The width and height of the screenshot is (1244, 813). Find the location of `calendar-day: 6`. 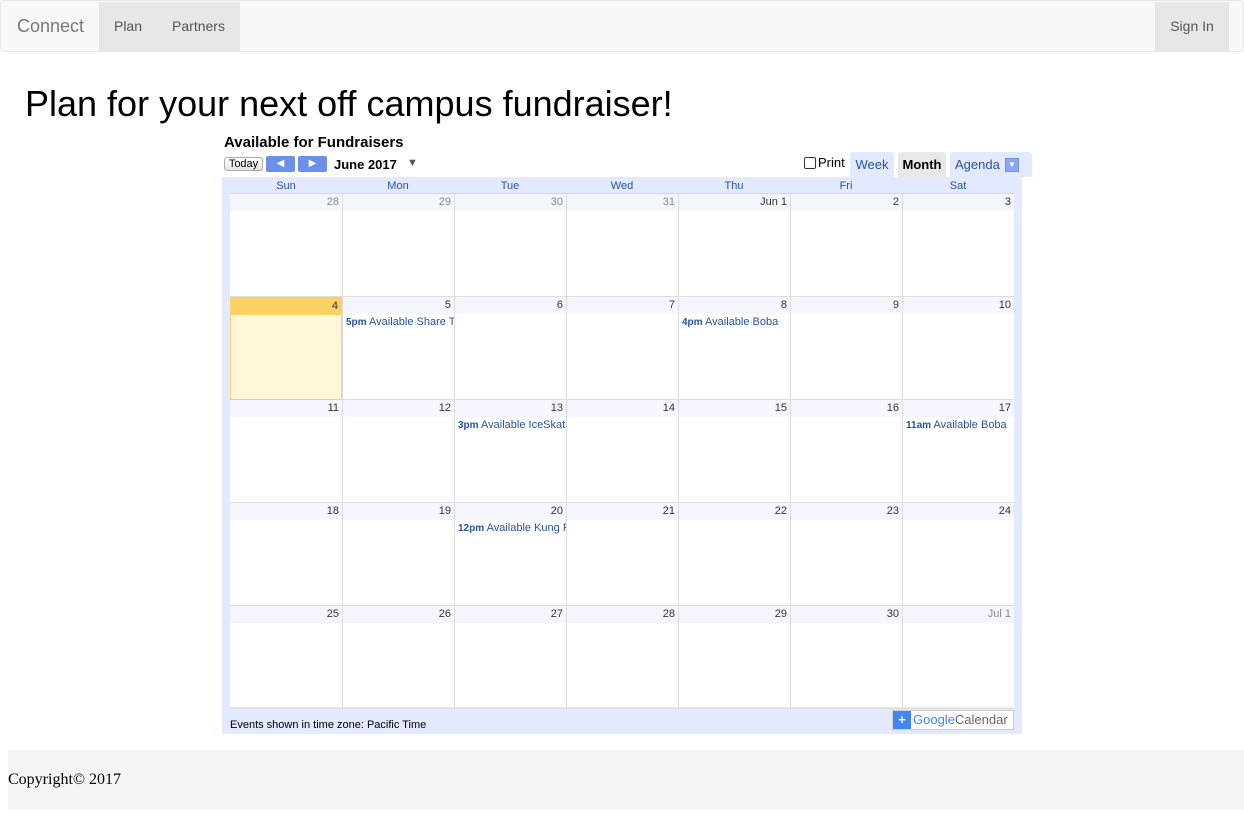

calendar-day: 6 is located at coordinates (510, 348).